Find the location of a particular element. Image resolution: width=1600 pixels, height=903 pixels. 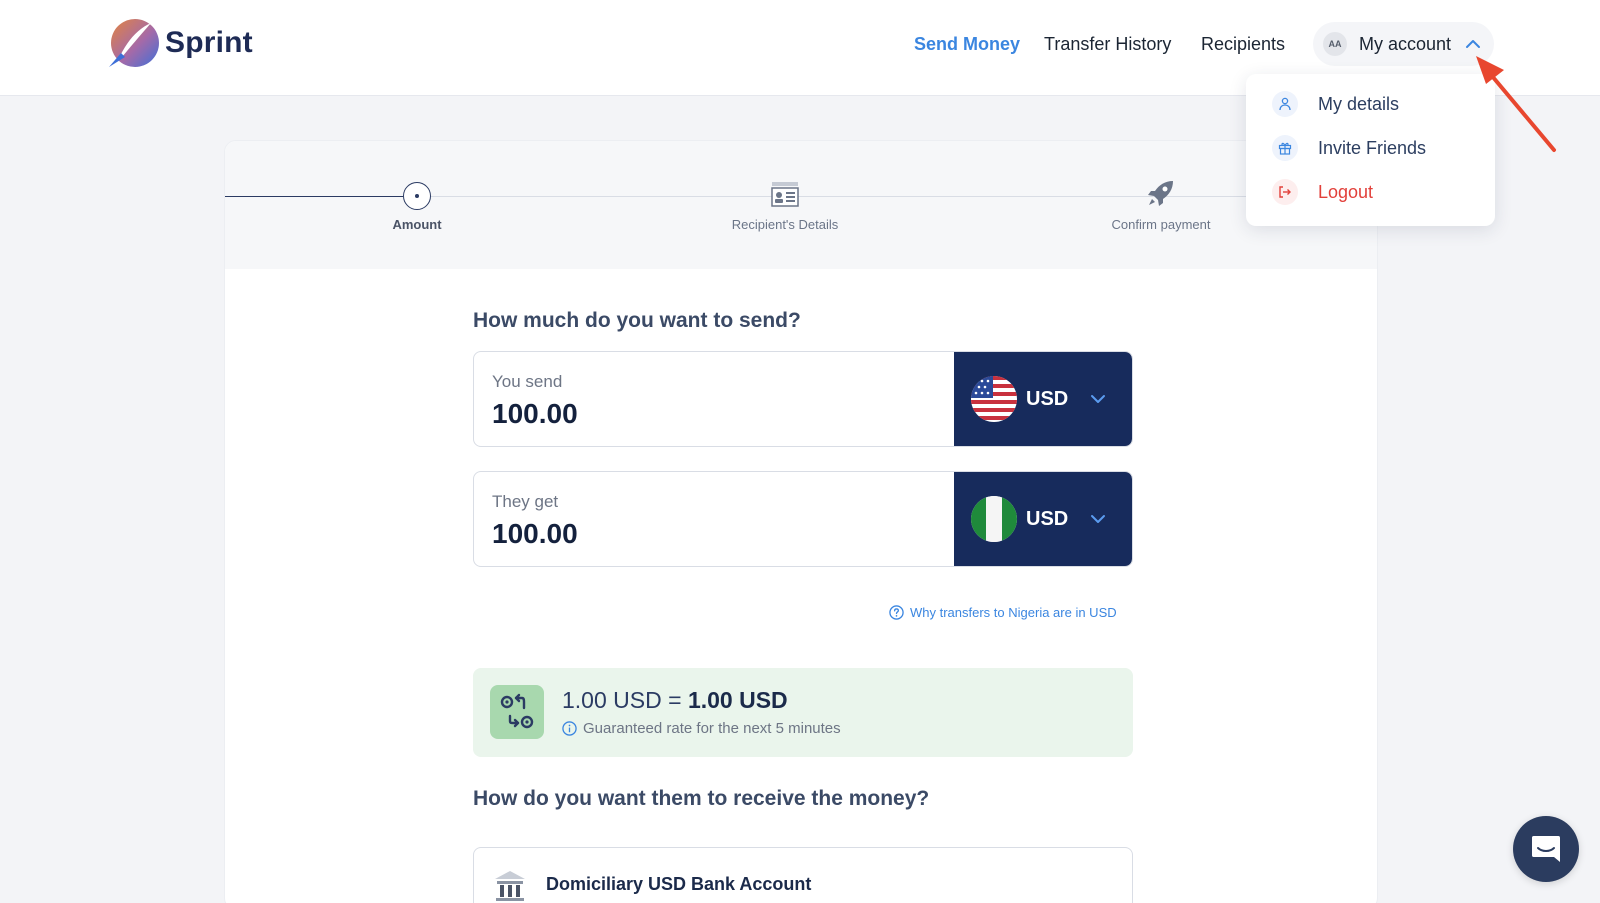

my-account-button: AA My account is located at coordinates (1403, 44).